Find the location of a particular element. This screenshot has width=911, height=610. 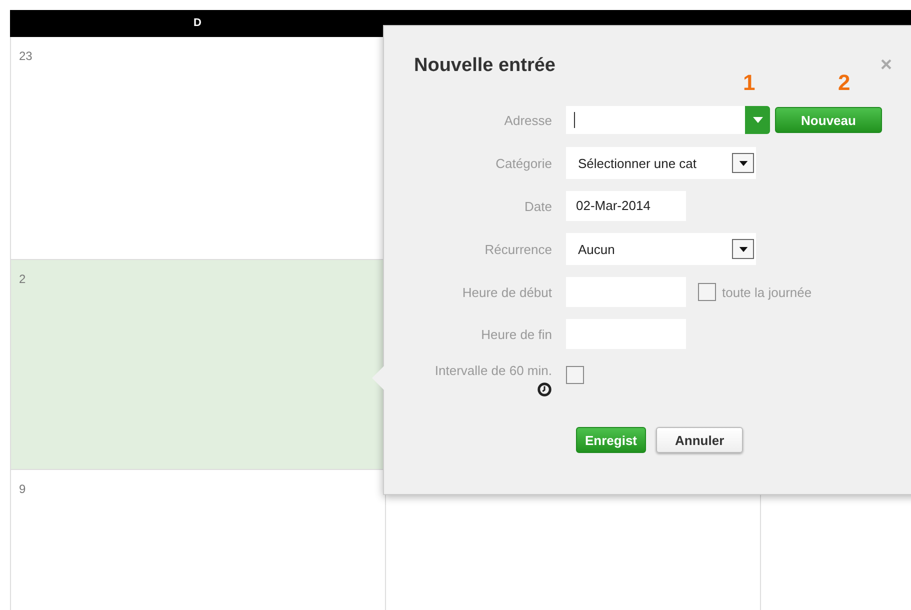

dropdown-arrow-icon is located at coordinates (757, 120).